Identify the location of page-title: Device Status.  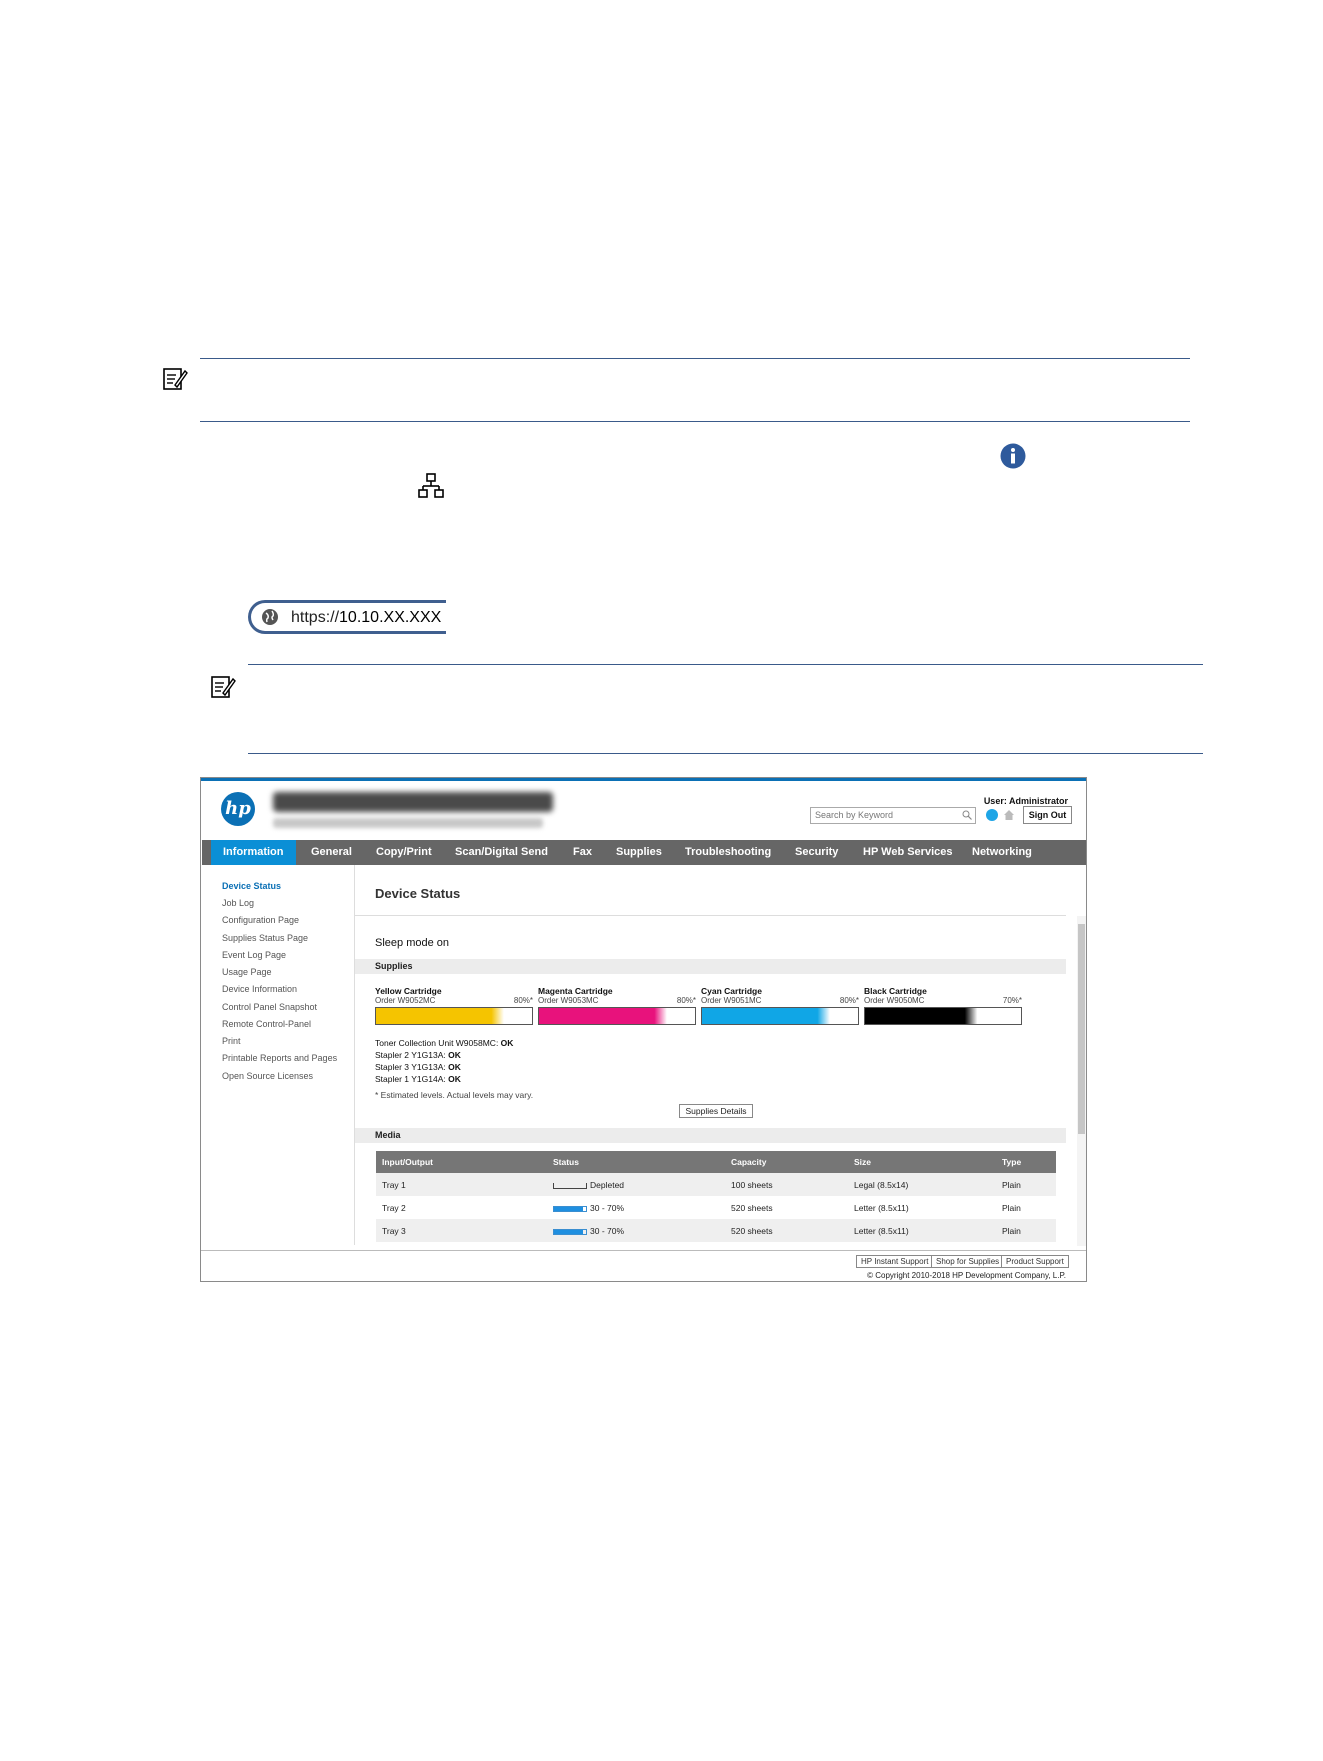
(418, 893).